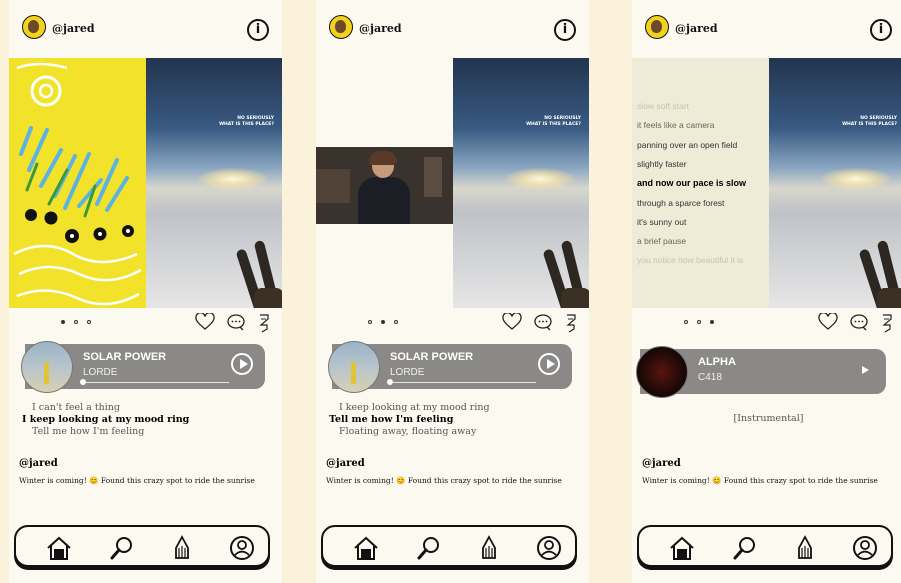  I want to click on lyric-previous: I keep looking at my mood ring, so click(414, 407).